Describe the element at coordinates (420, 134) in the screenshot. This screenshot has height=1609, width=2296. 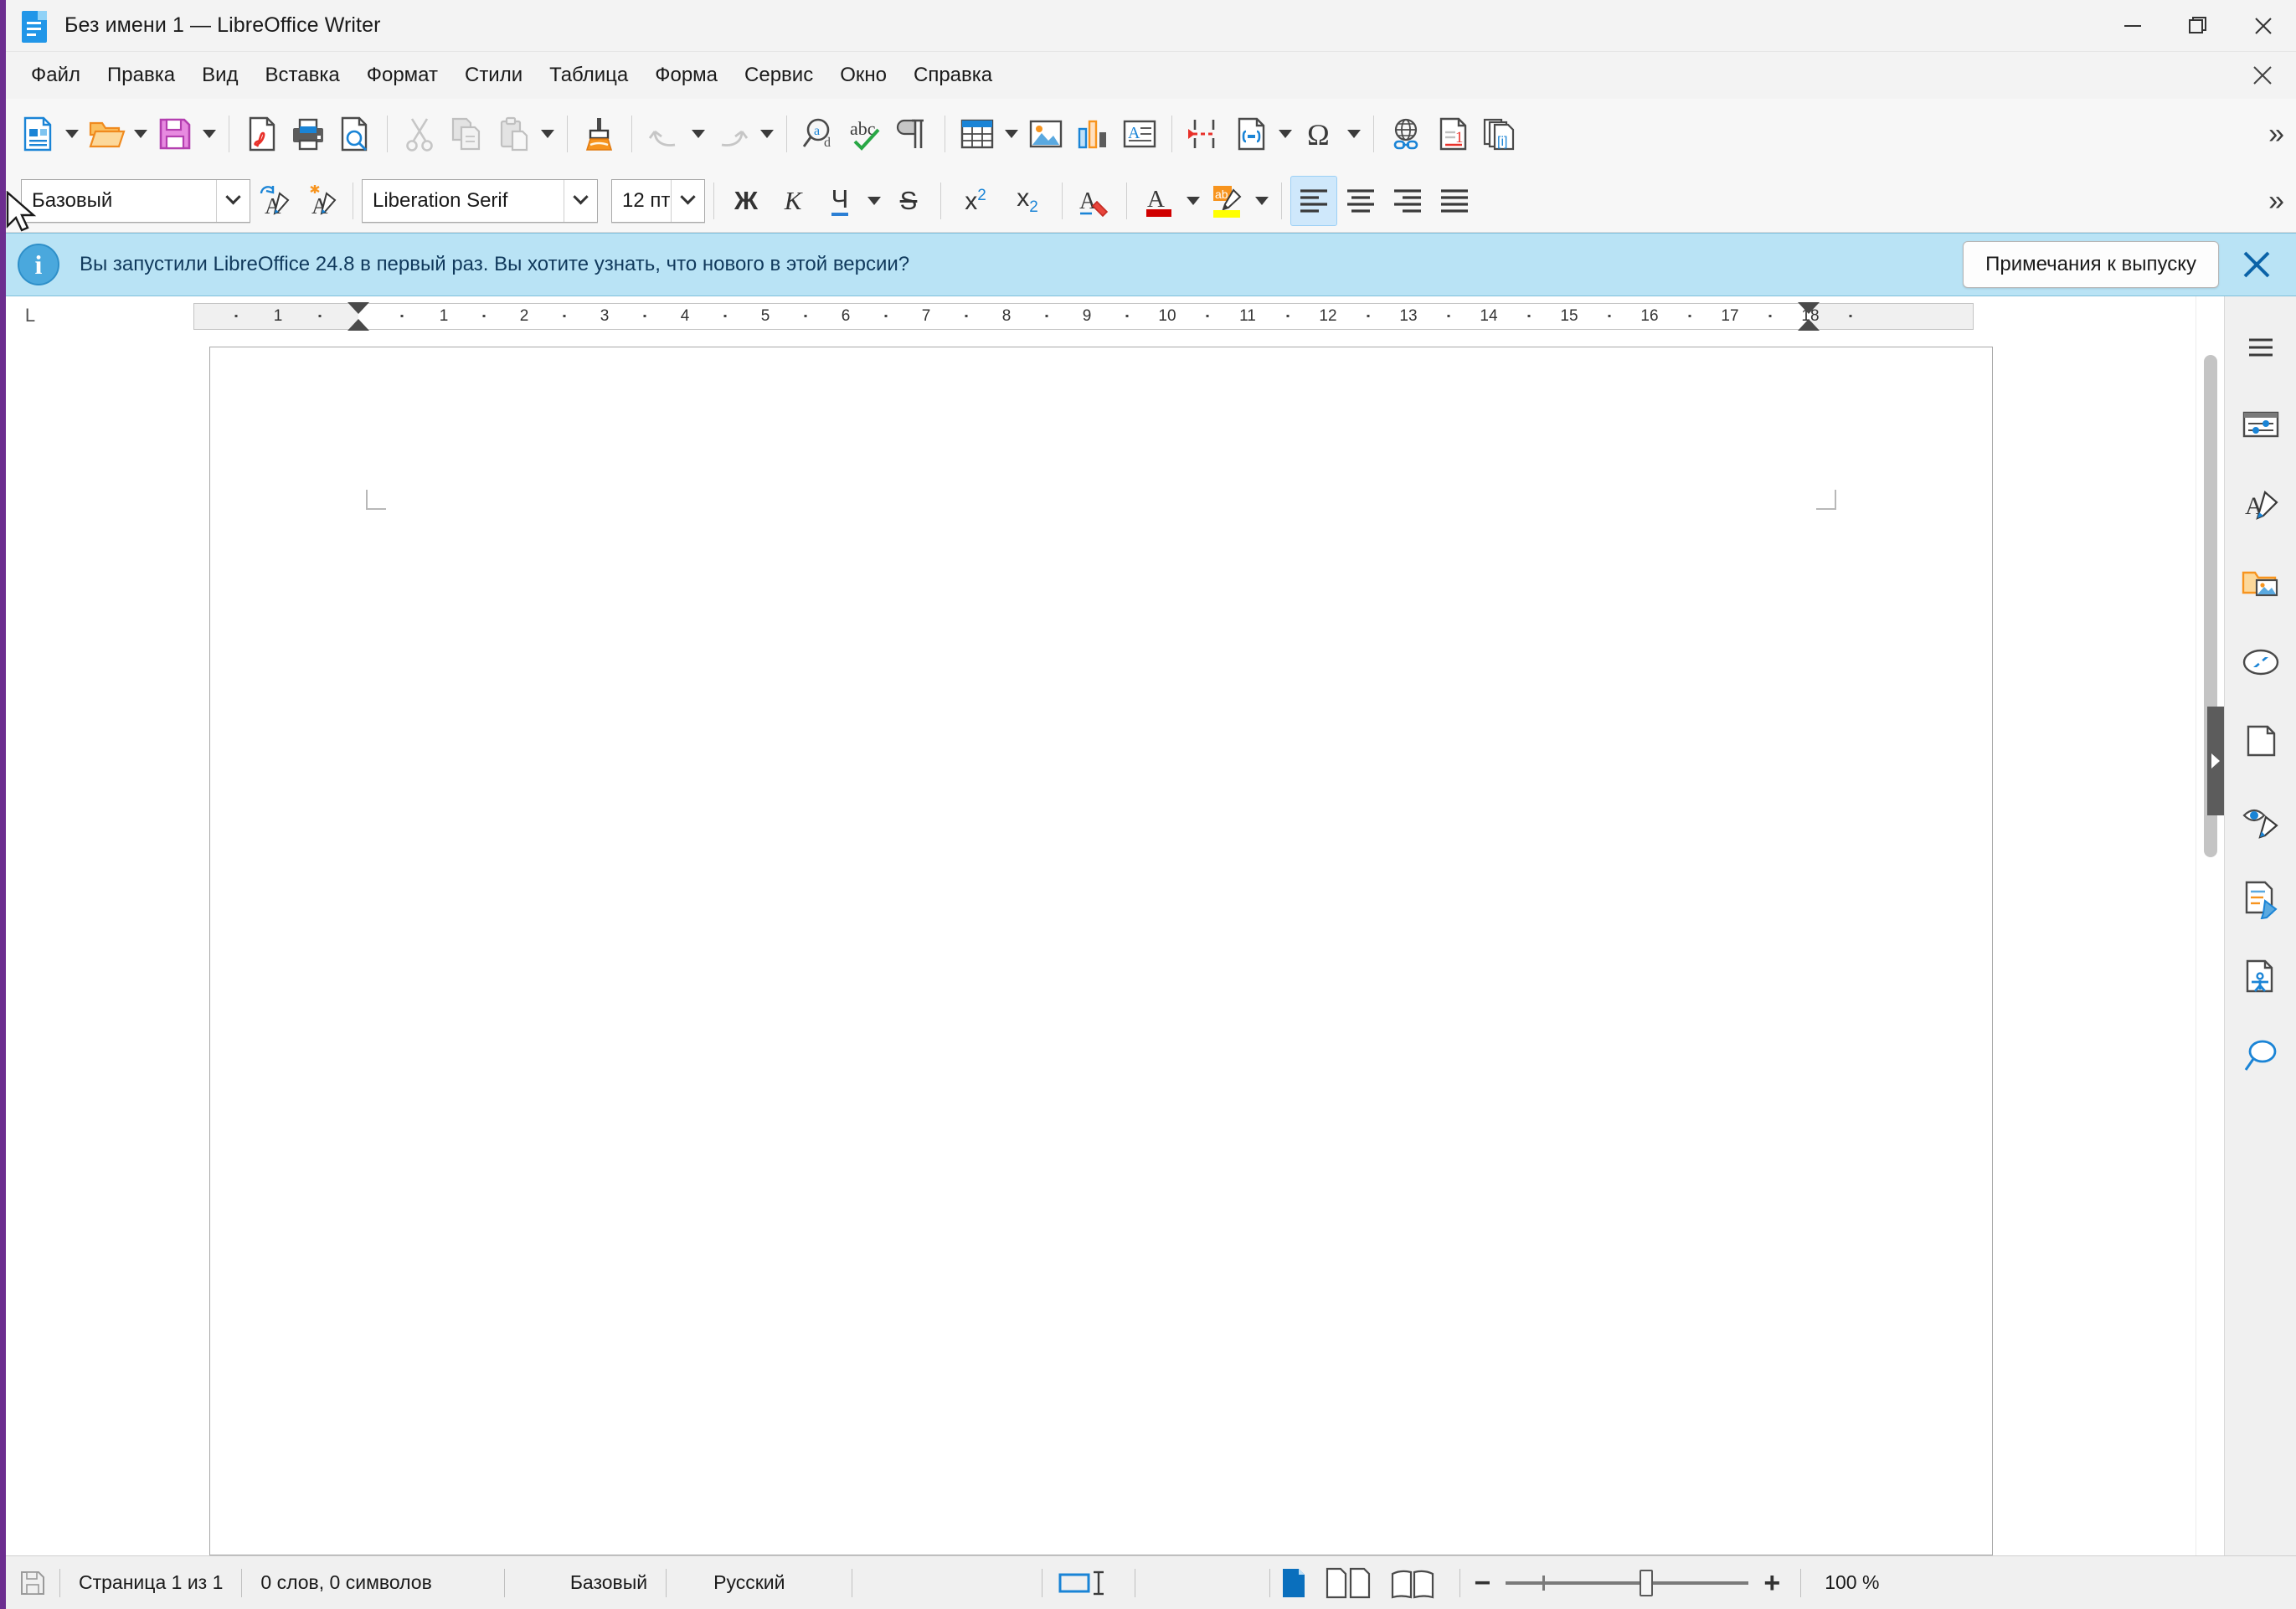
I see `cut-icon` at that location.